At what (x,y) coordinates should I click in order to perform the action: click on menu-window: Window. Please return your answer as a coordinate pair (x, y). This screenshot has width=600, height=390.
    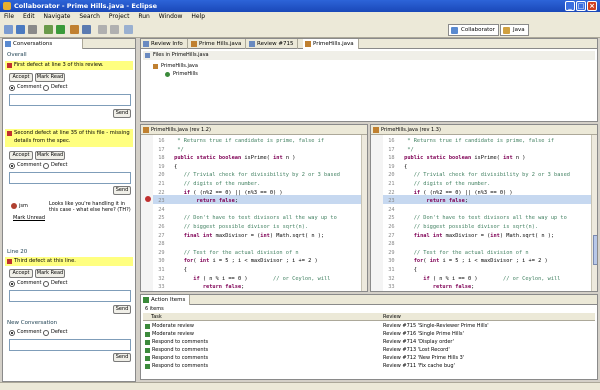
    Looking at the image, I should click on (171, 16).